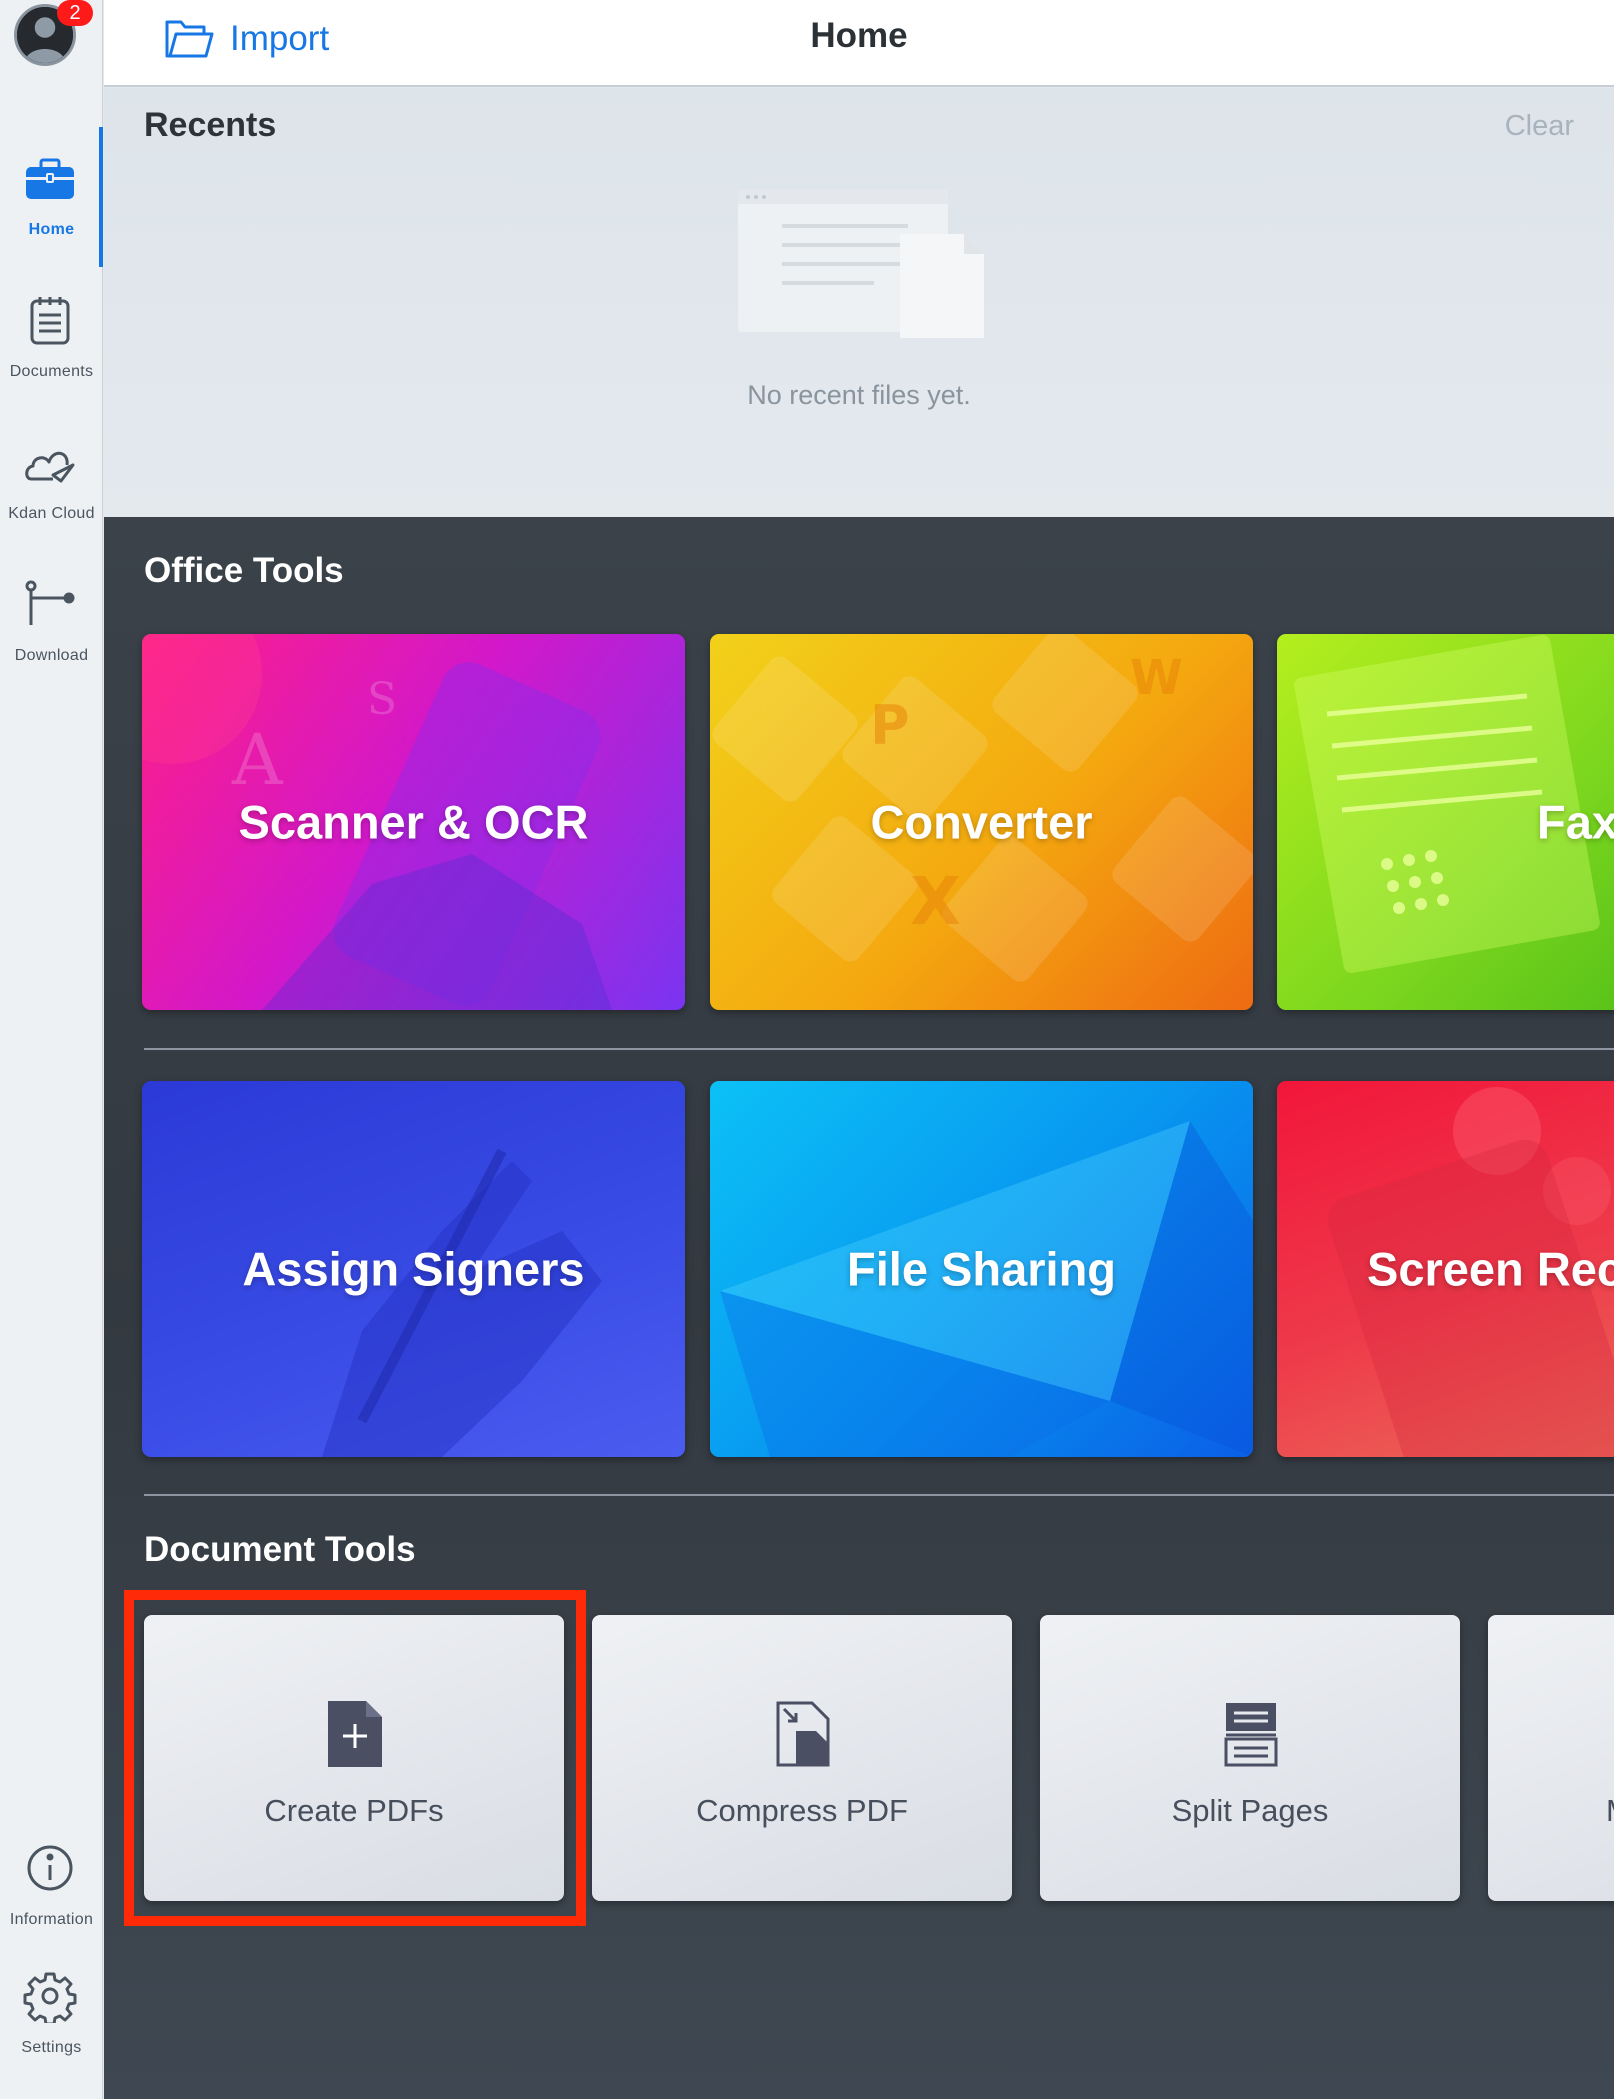 The height and width of the screenshot is (2099, 1614). I want to click on card-label: Scanner & OCR, so click(413, 822).